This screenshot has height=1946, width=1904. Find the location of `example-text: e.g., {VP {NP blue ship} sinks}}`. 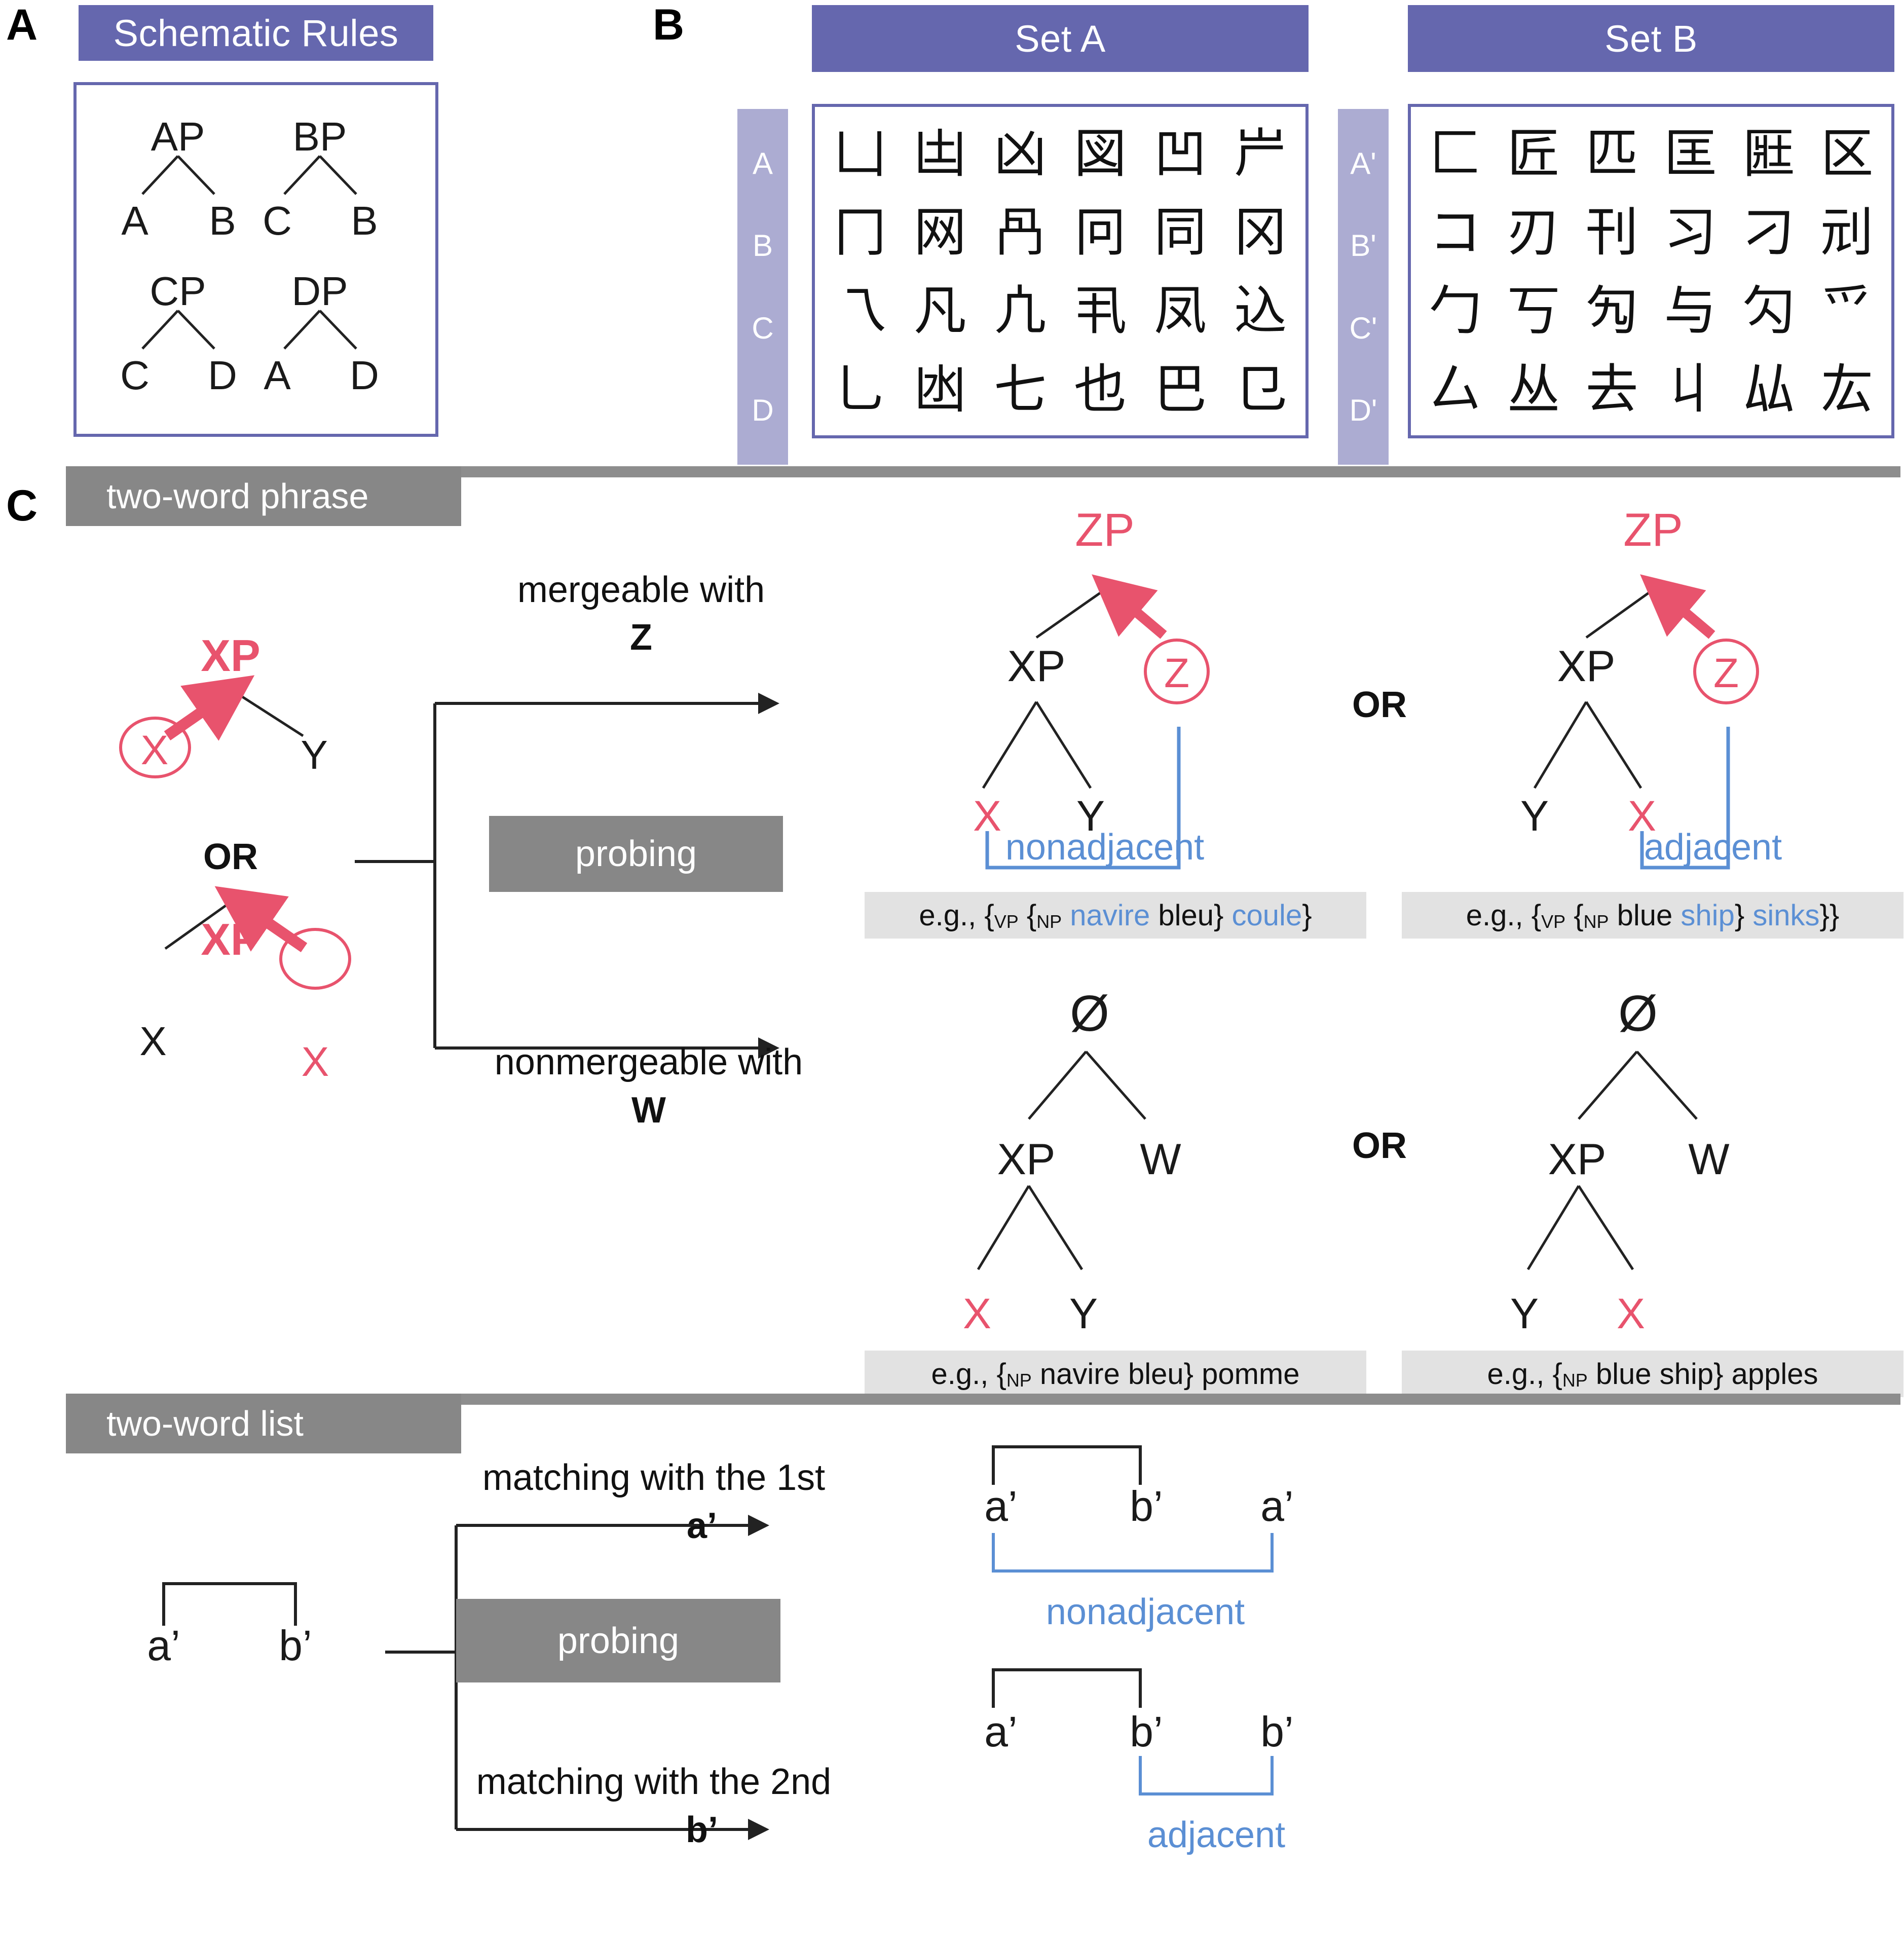

example-text: e.g., {VP {NP blue ship} sinks}} is located at coordinates (1653, 915).